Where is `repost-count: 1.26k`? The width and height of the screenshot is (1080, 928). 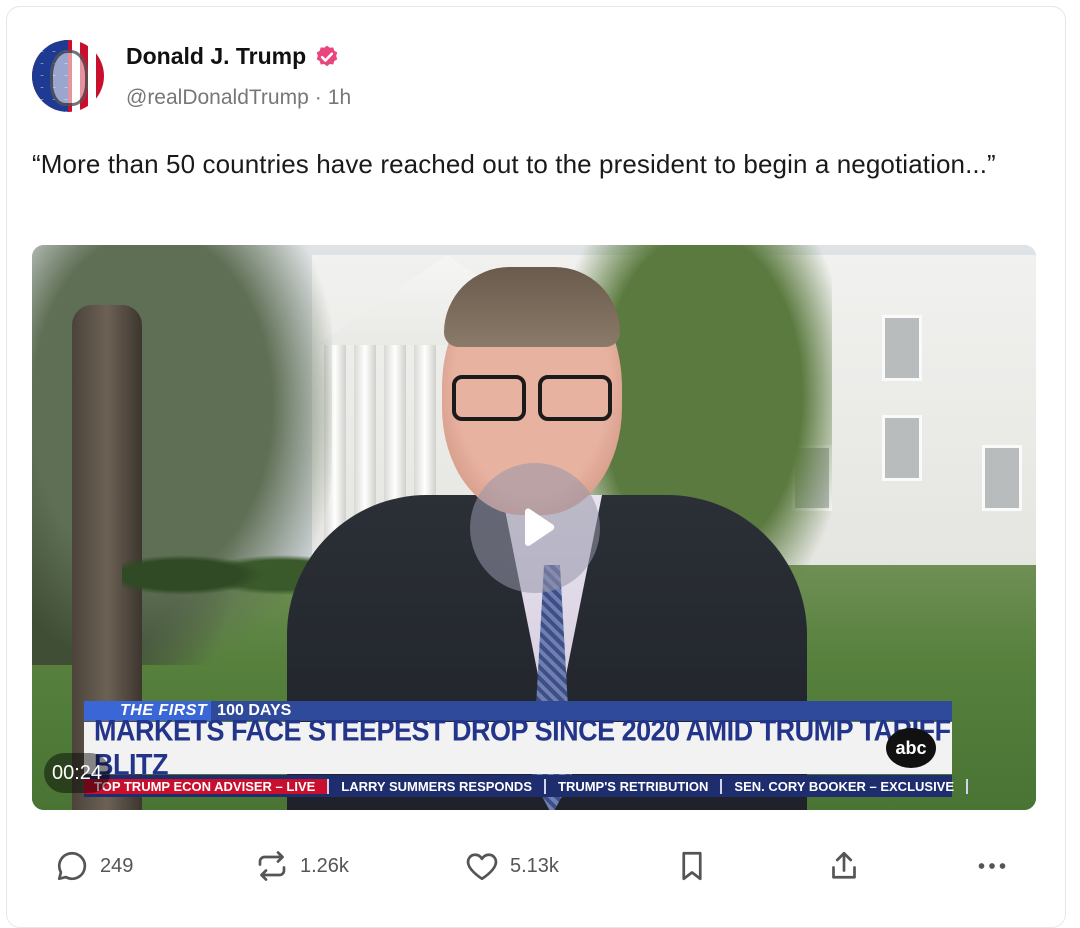 repost-count: 1.26k is located at coordinates (324, 865).